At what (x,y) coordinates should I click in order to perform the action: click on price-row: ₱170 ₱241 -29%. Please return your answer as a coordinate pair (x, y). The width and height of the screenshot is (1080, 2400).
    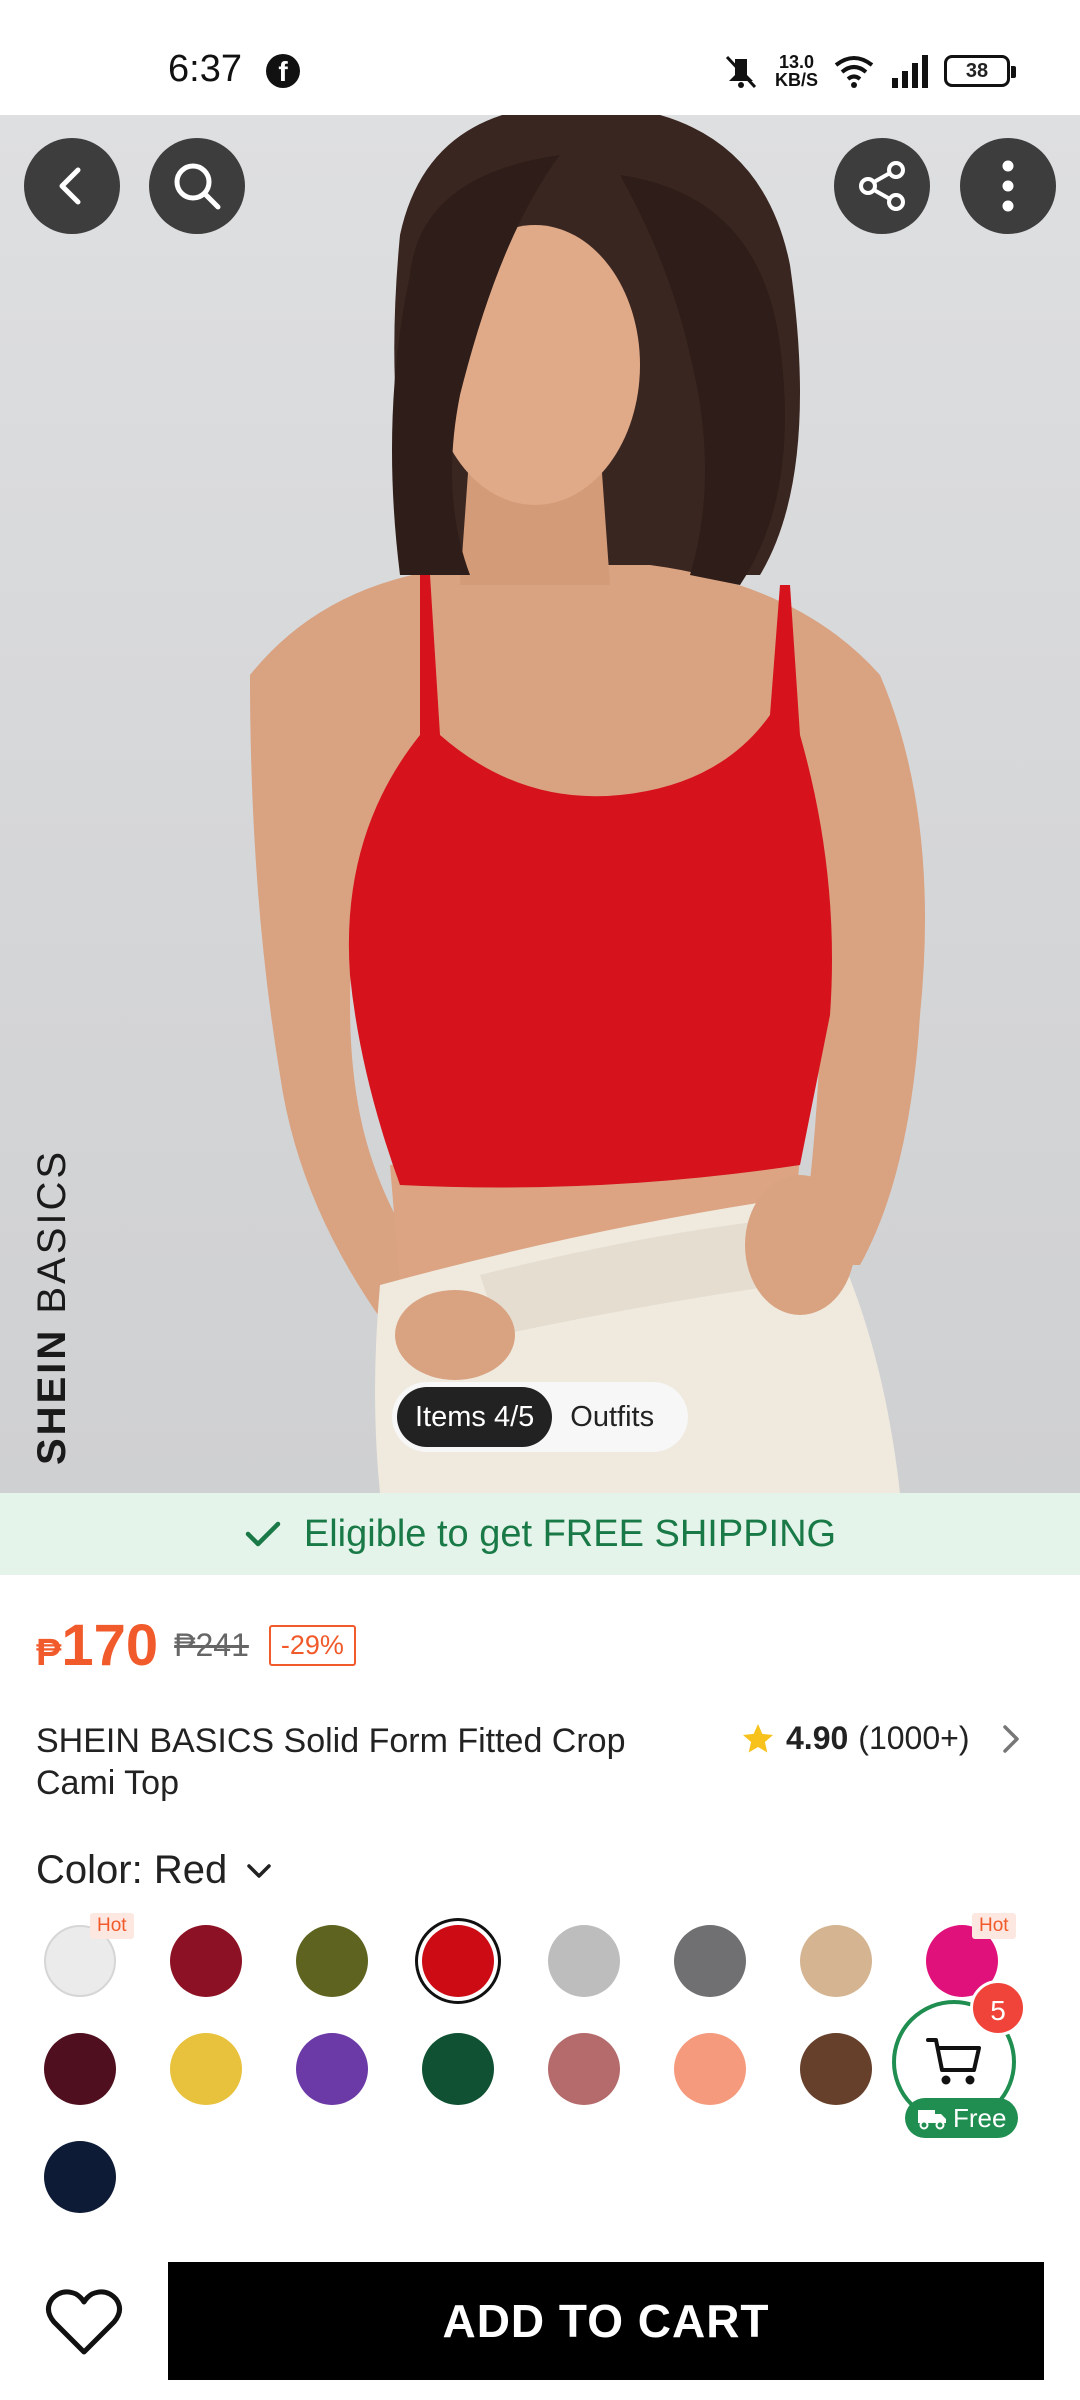
    Looking at the image, I should click on (196, 1645).